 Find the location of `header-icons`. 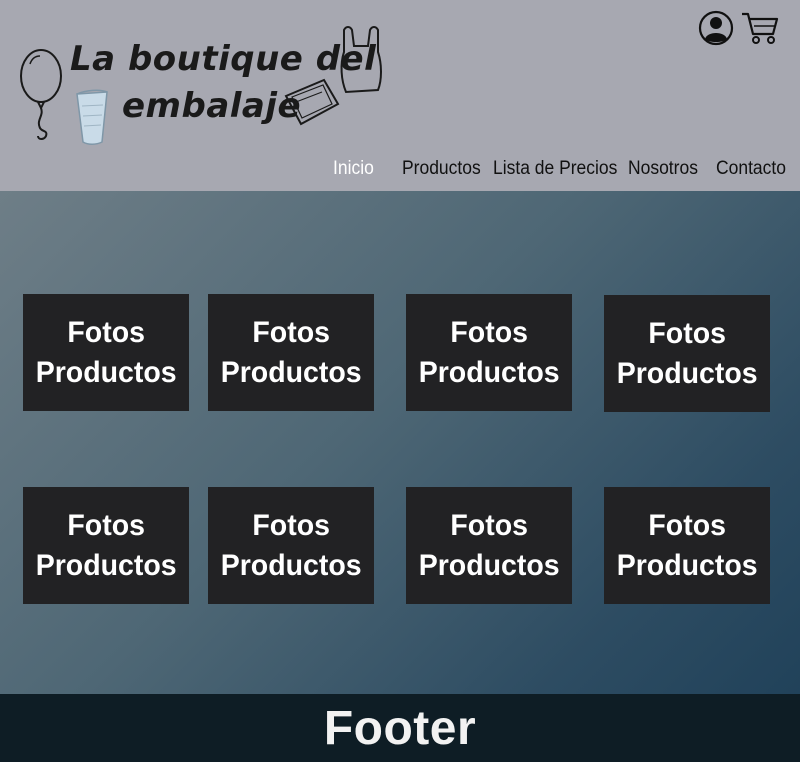

header-icons is located at coordinates (739, 28).